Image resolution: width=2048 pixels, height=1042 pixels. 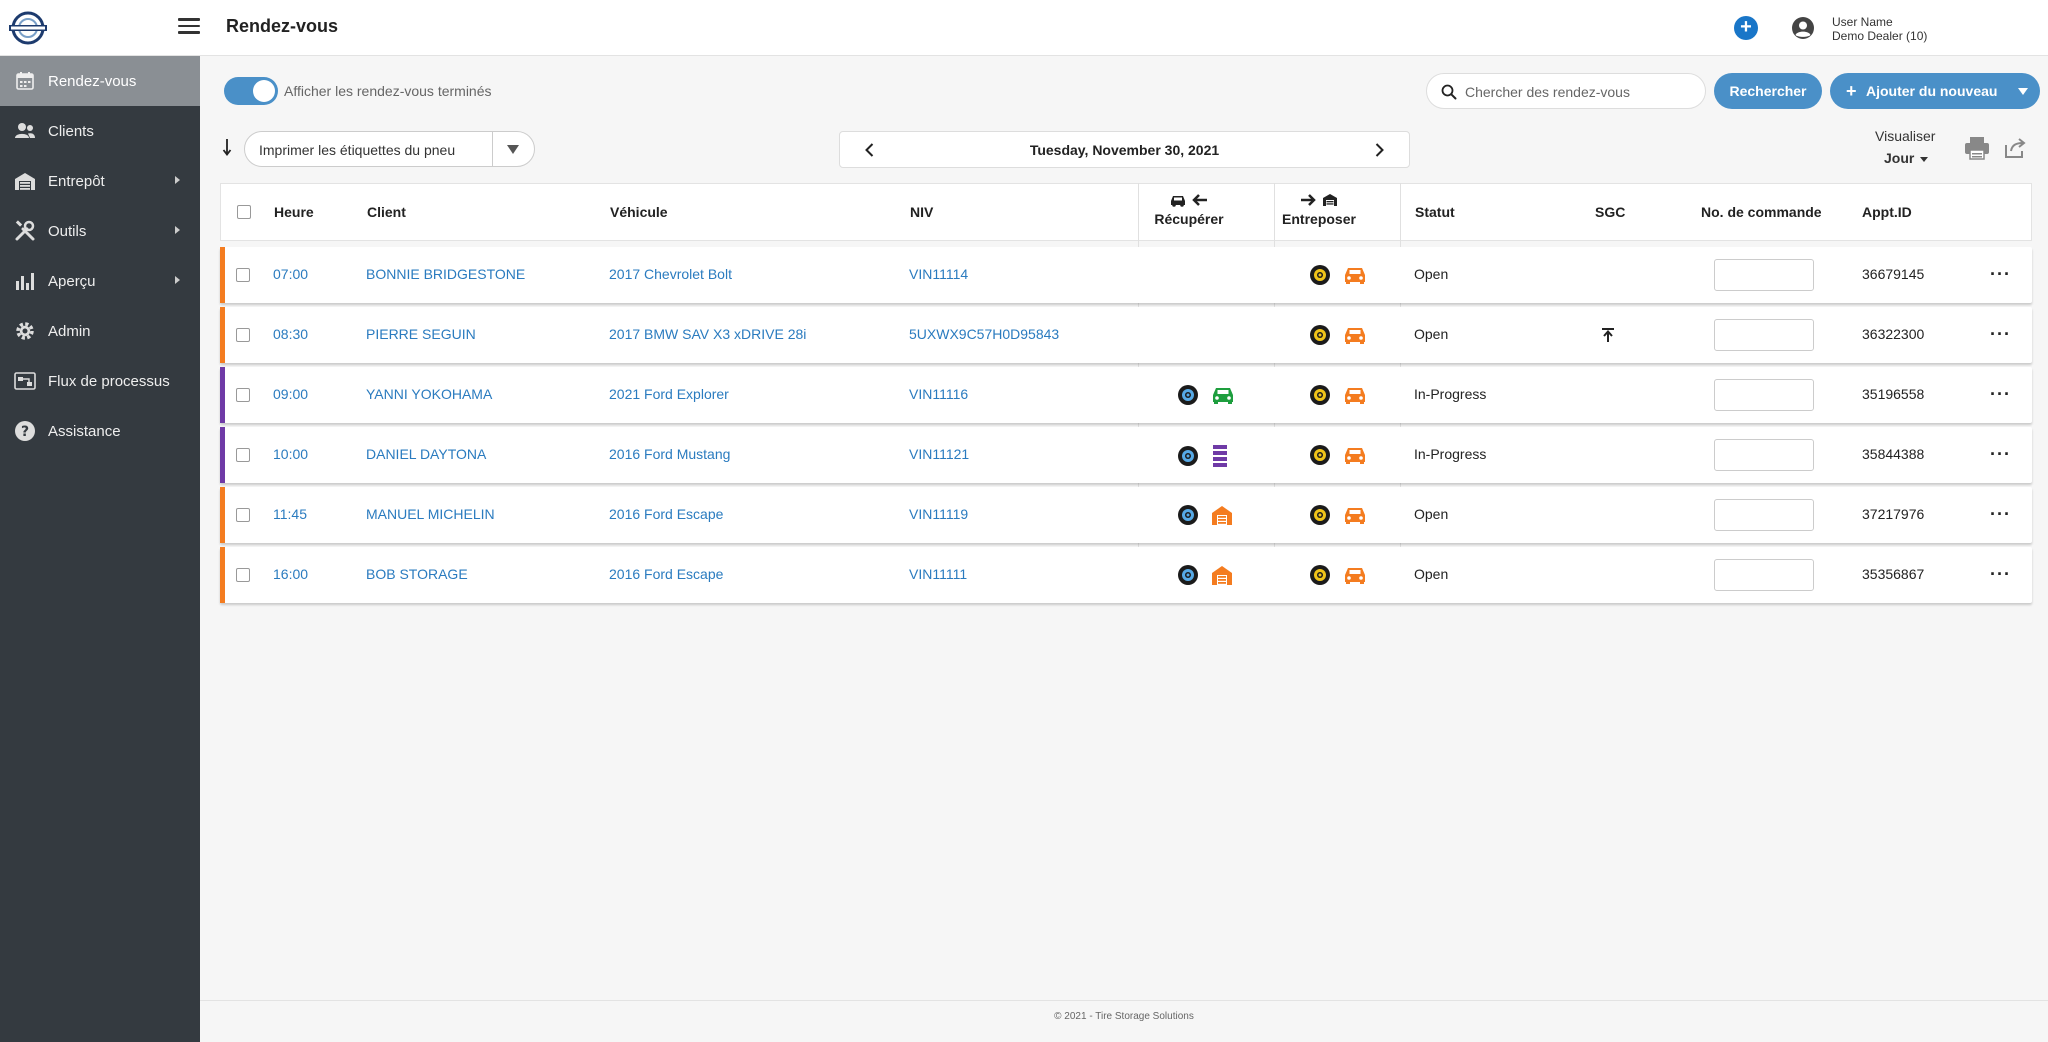 What do you see at coordinates (357, 150) in the screenshot?
I see `print-select-label: Imprimer les étiquettes du pneu` at bounding box center [357, 150].